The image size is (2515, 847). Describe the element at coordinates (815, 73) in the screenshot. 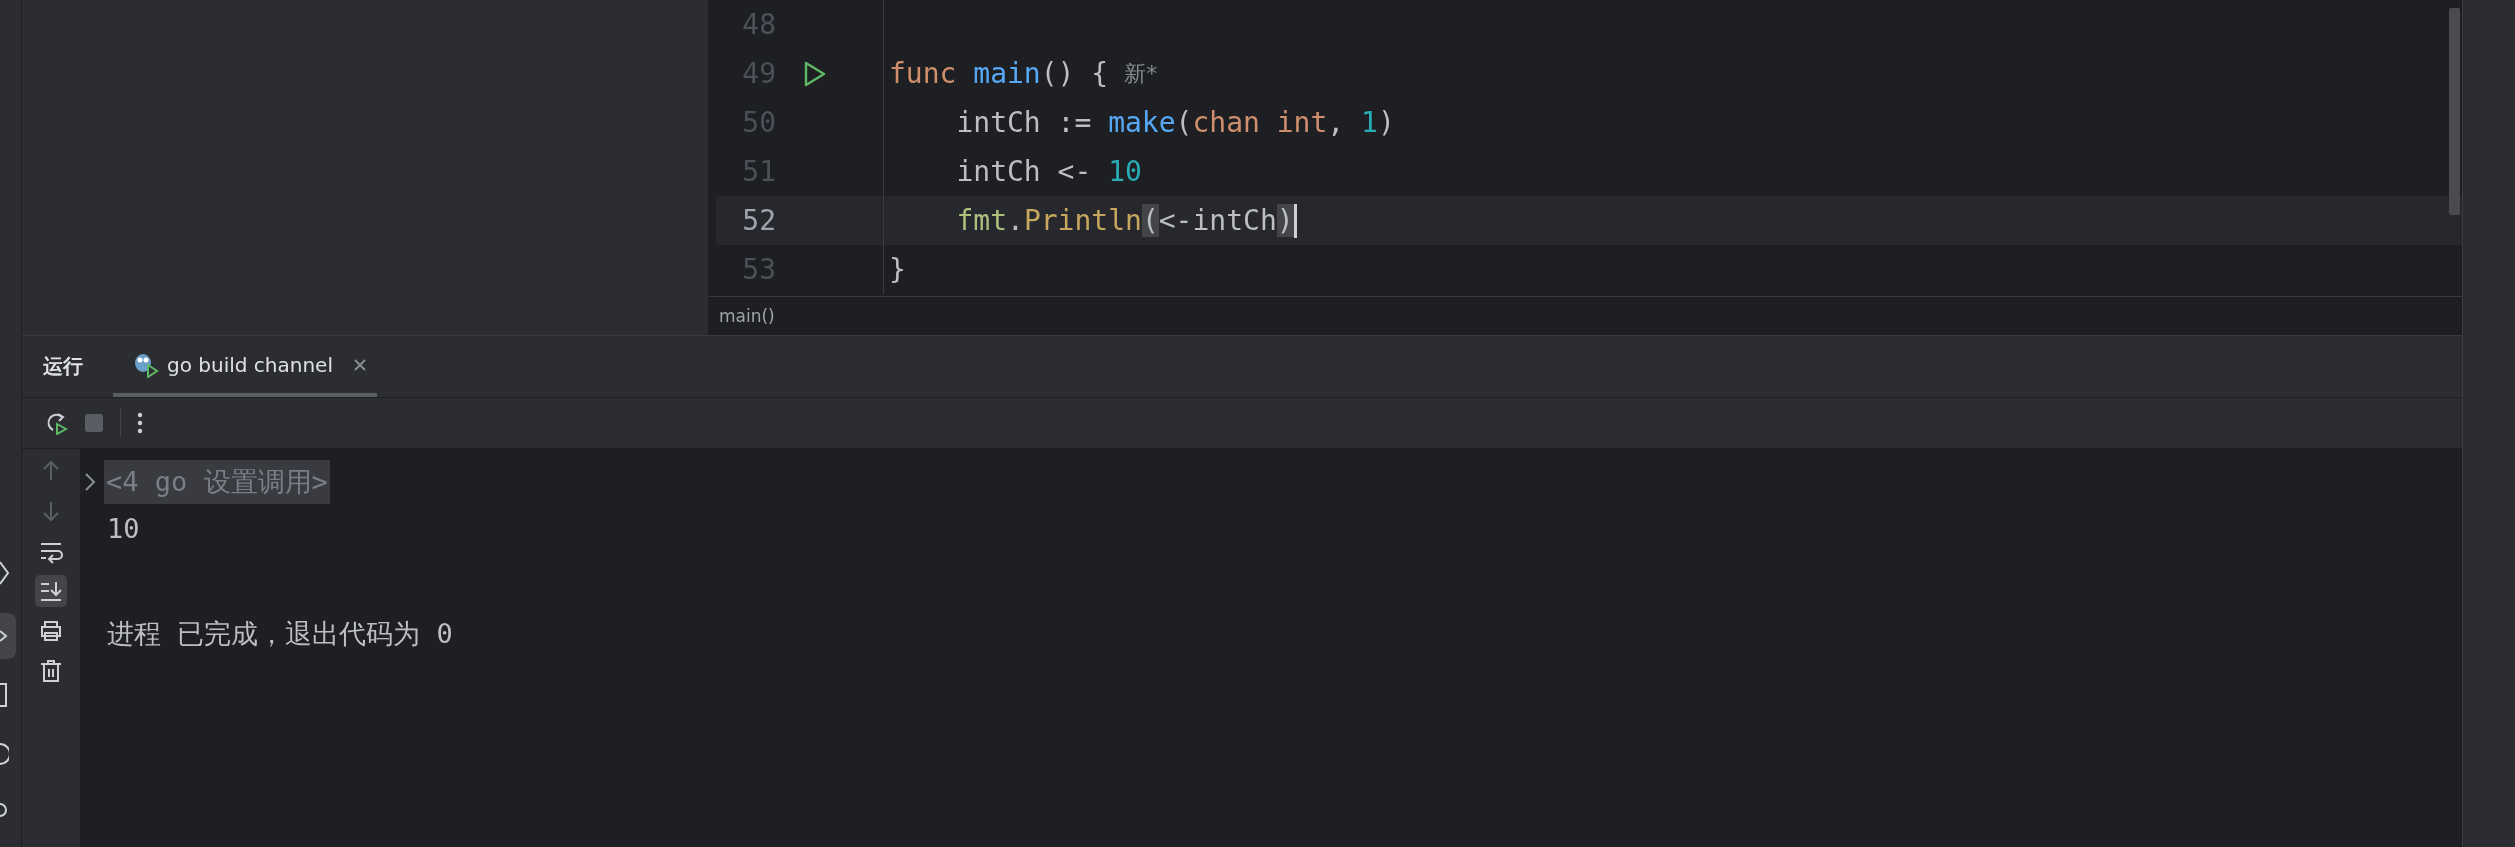

I see `run-icon` at that location.